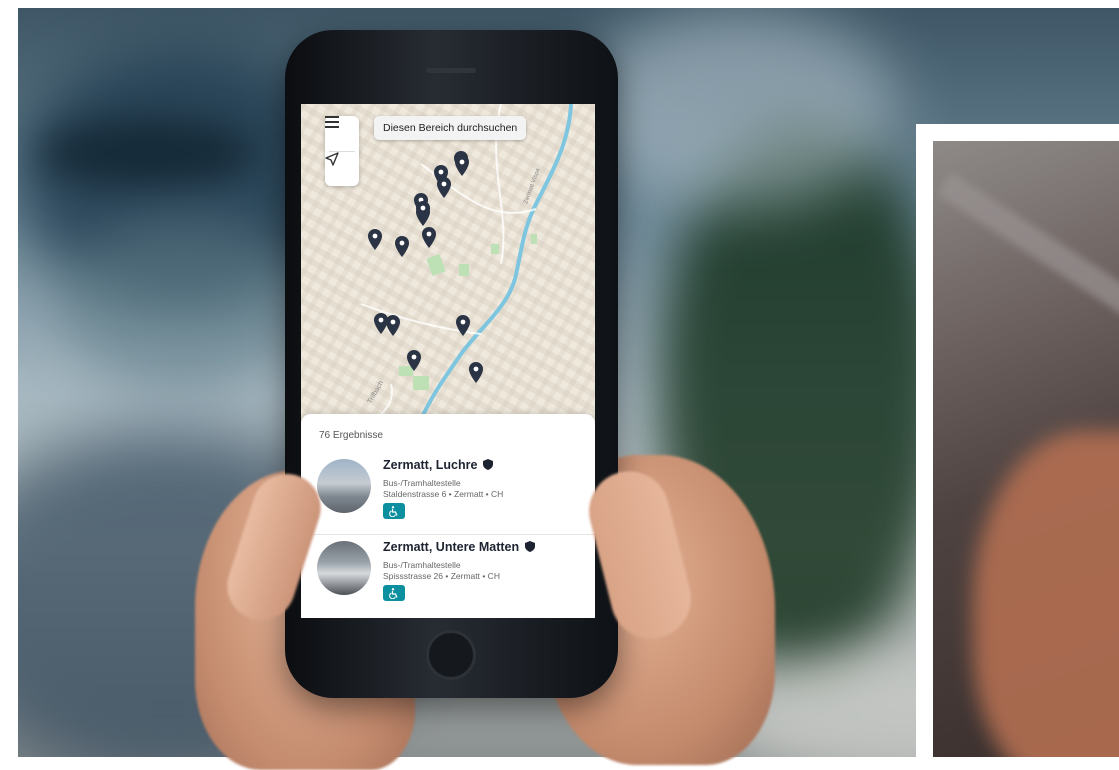 The height and width of the screenshot is (770, 1119). I want to click on navigation-arrow-icon, so click(342, 169).